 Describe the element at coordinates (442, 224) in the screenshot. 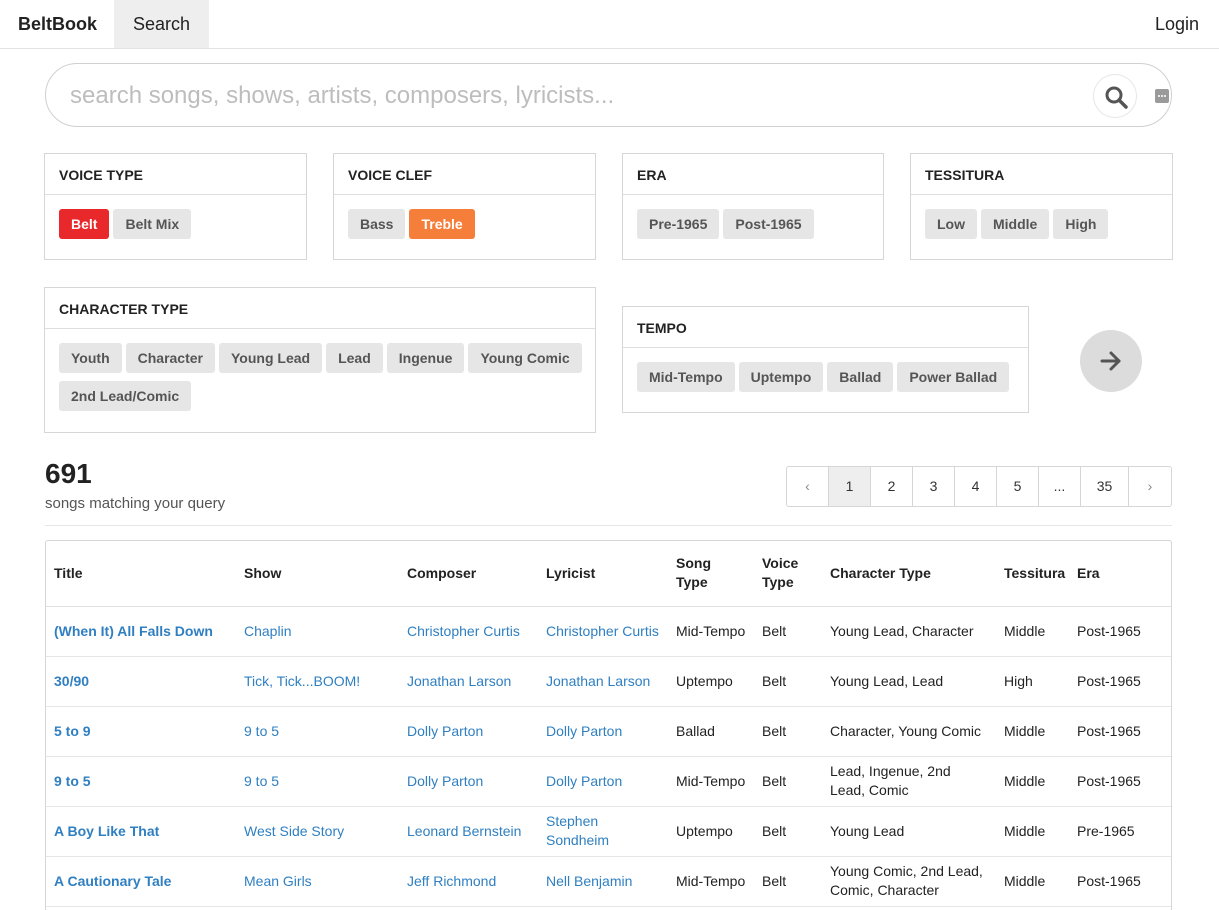

I see `chip-treble: Treble` at that location.